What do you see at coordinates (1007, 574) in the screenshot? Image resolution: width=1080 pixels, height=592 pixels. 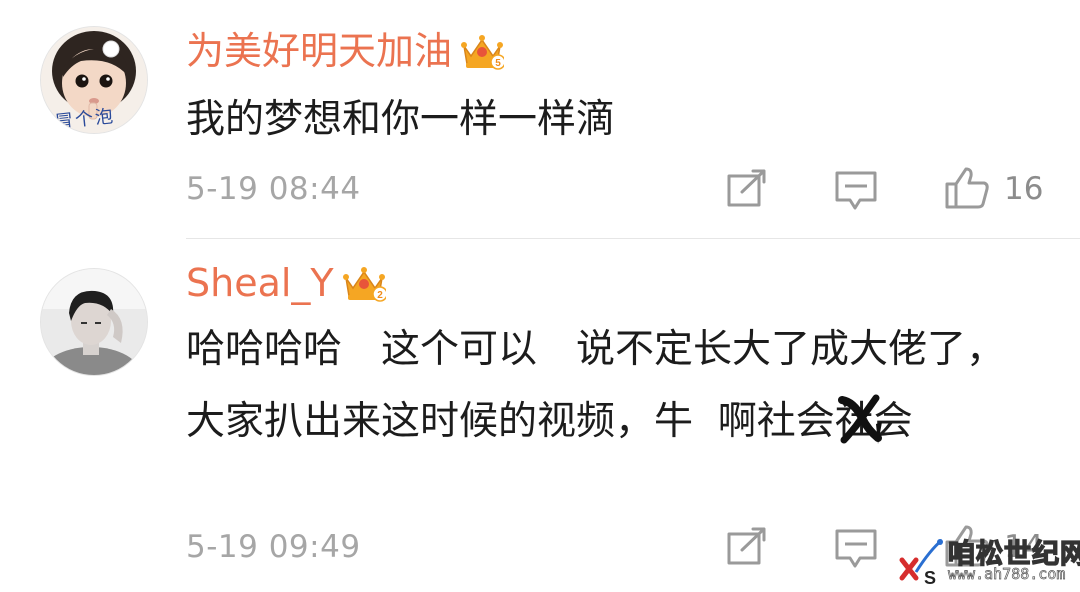 I see `watermark-url: www.ah788.com` at bounding box center [1007, 574].